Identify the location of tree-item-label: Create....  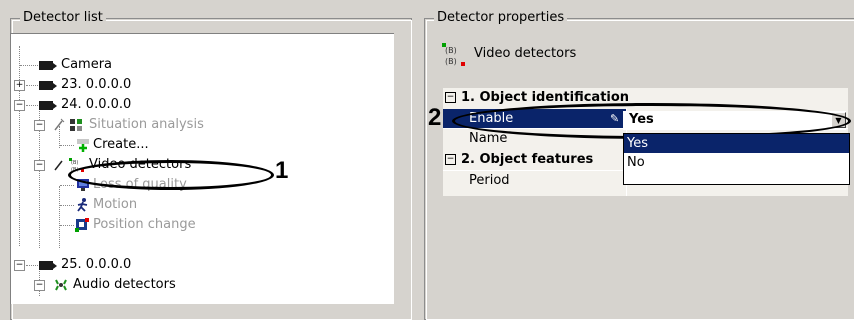
(121, 144).